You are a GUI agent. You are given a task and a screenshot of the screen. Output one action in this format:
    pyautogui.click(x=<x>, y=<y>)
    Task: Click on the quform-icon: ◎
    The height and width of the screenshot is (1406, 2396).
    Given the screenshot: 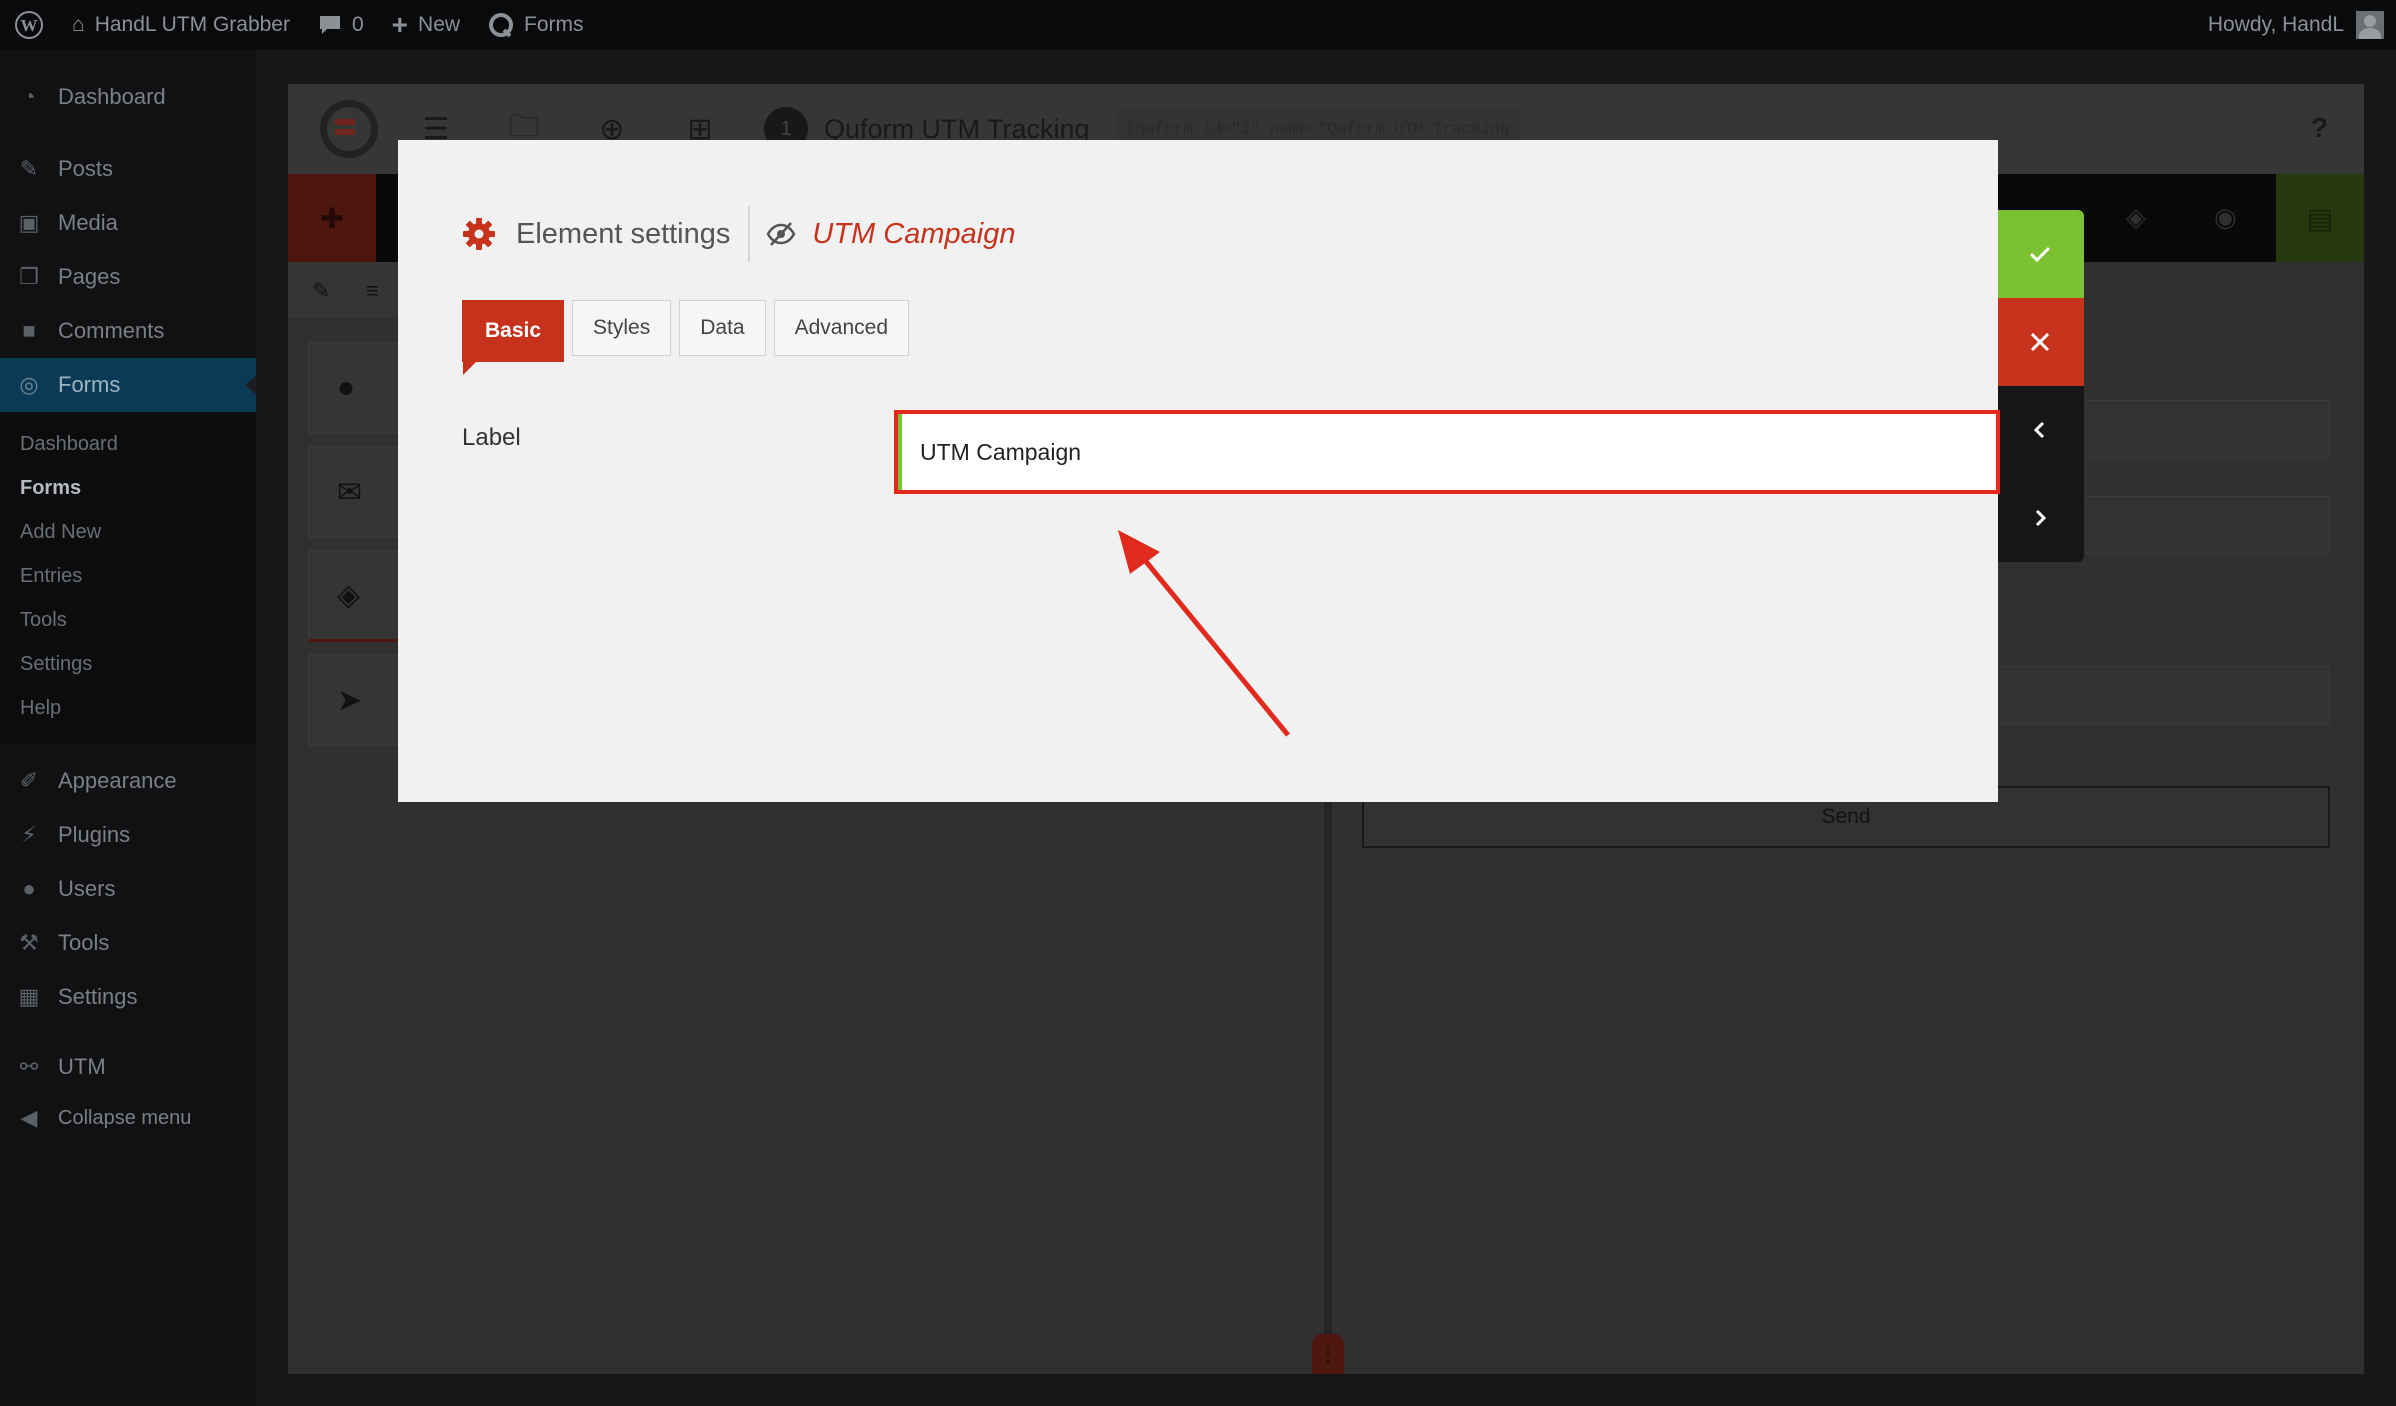 What is the action you would take?
    pyautogui.click(x=29, y=384)
    